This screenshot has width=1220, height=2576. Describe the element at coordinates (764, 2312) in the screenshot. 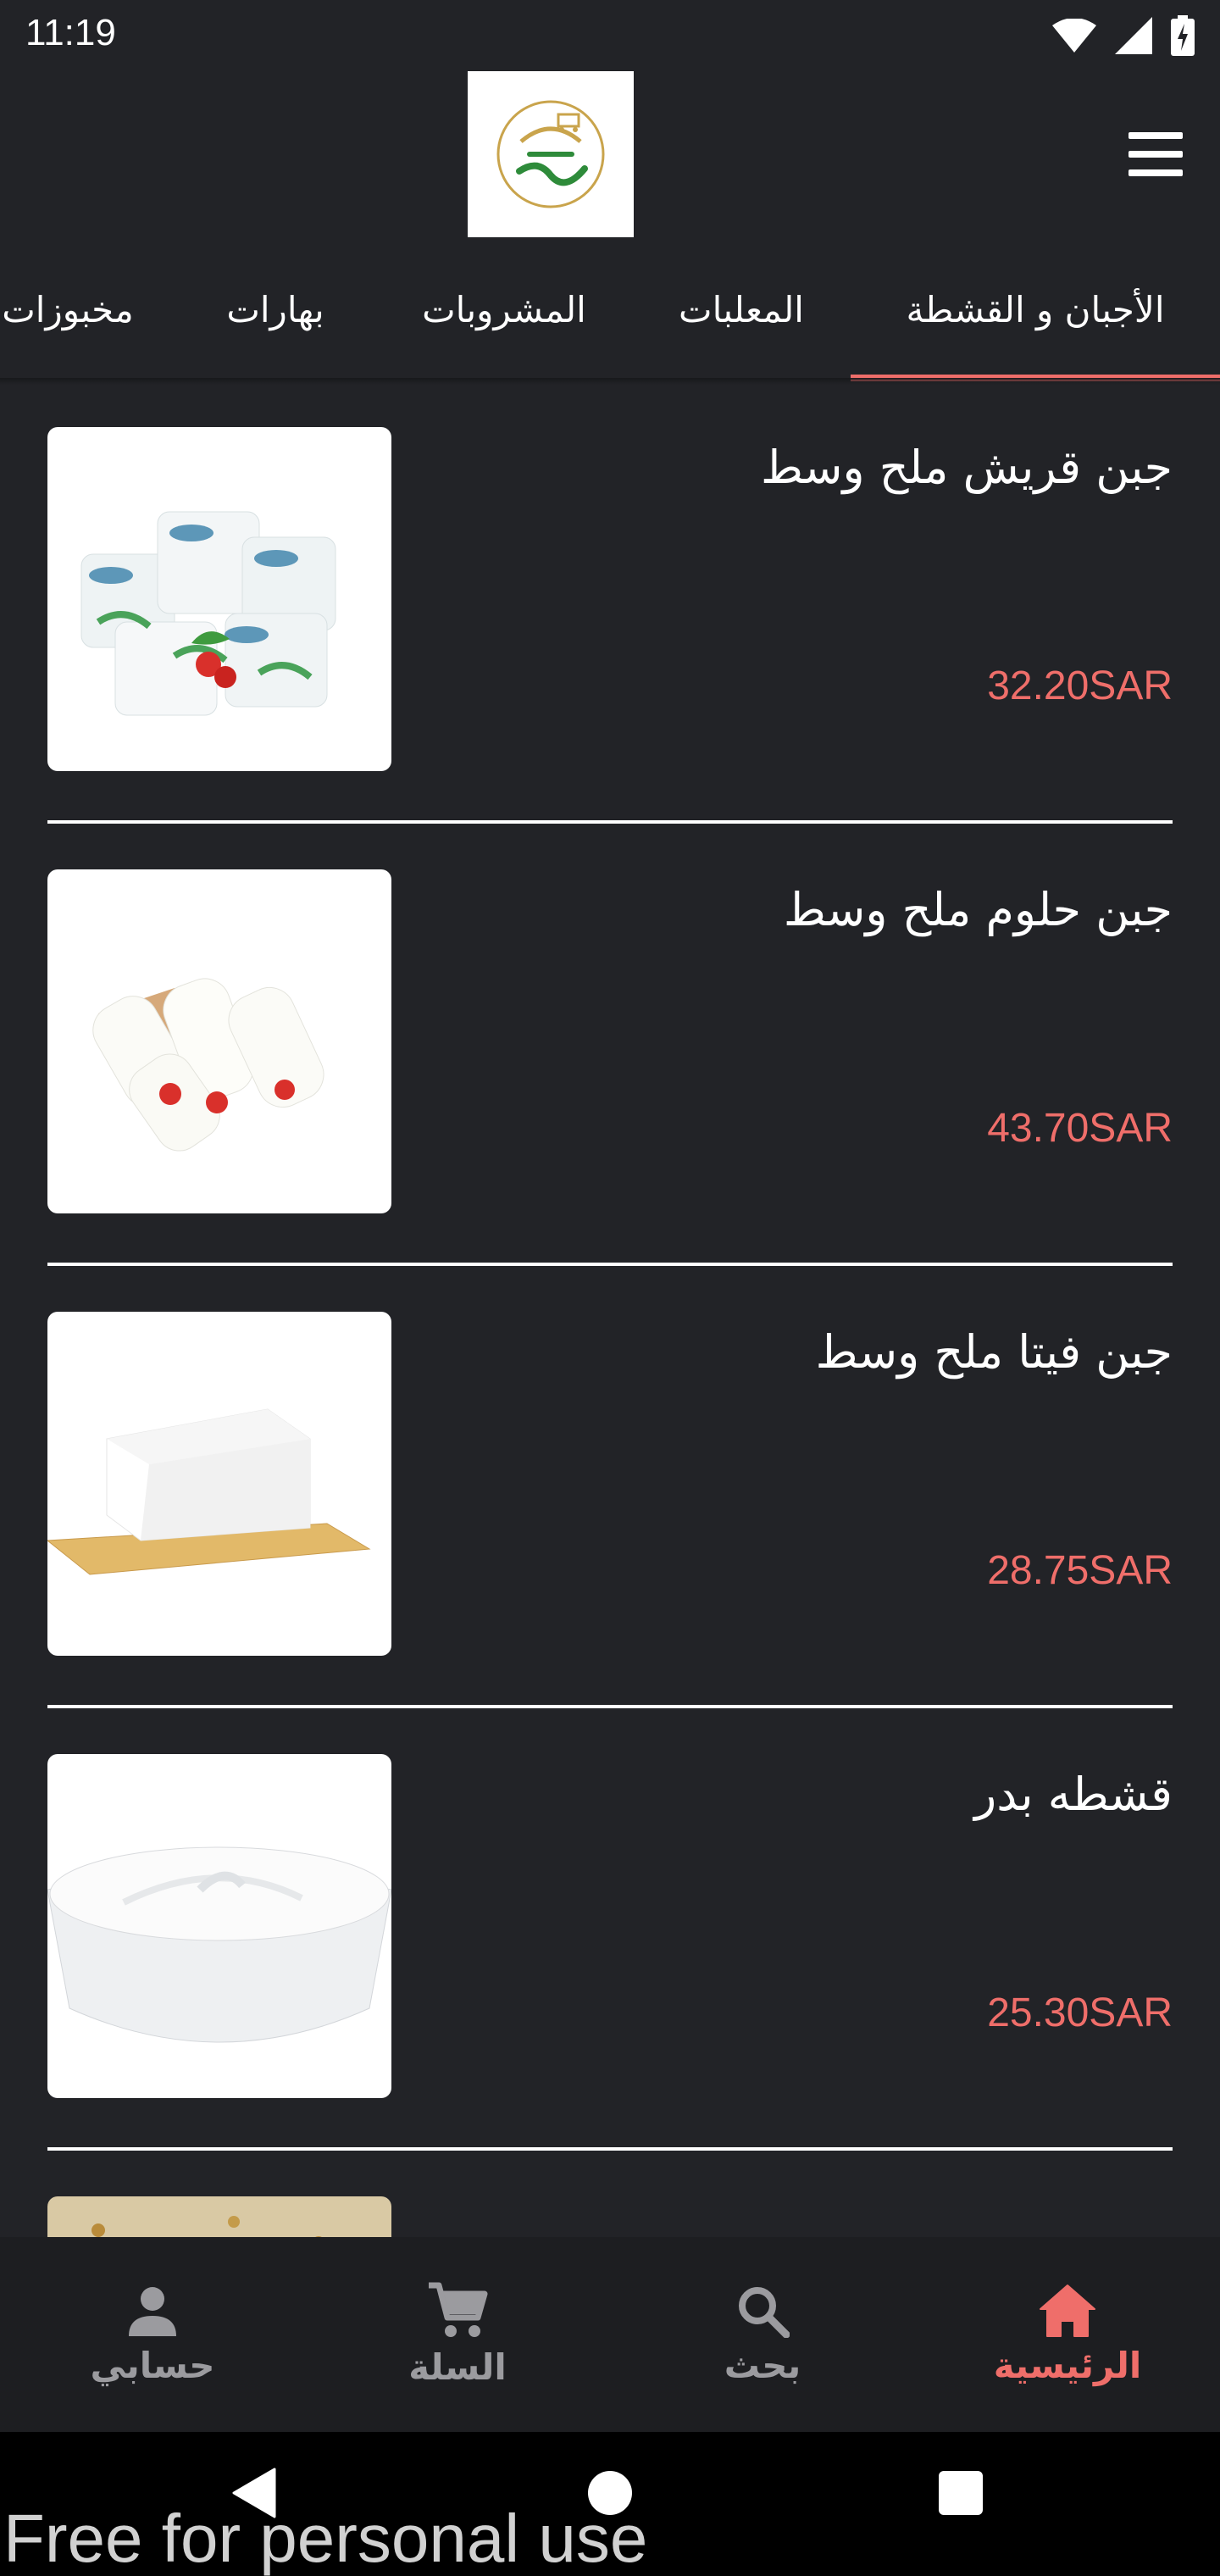

I see `search-icon` at that location.